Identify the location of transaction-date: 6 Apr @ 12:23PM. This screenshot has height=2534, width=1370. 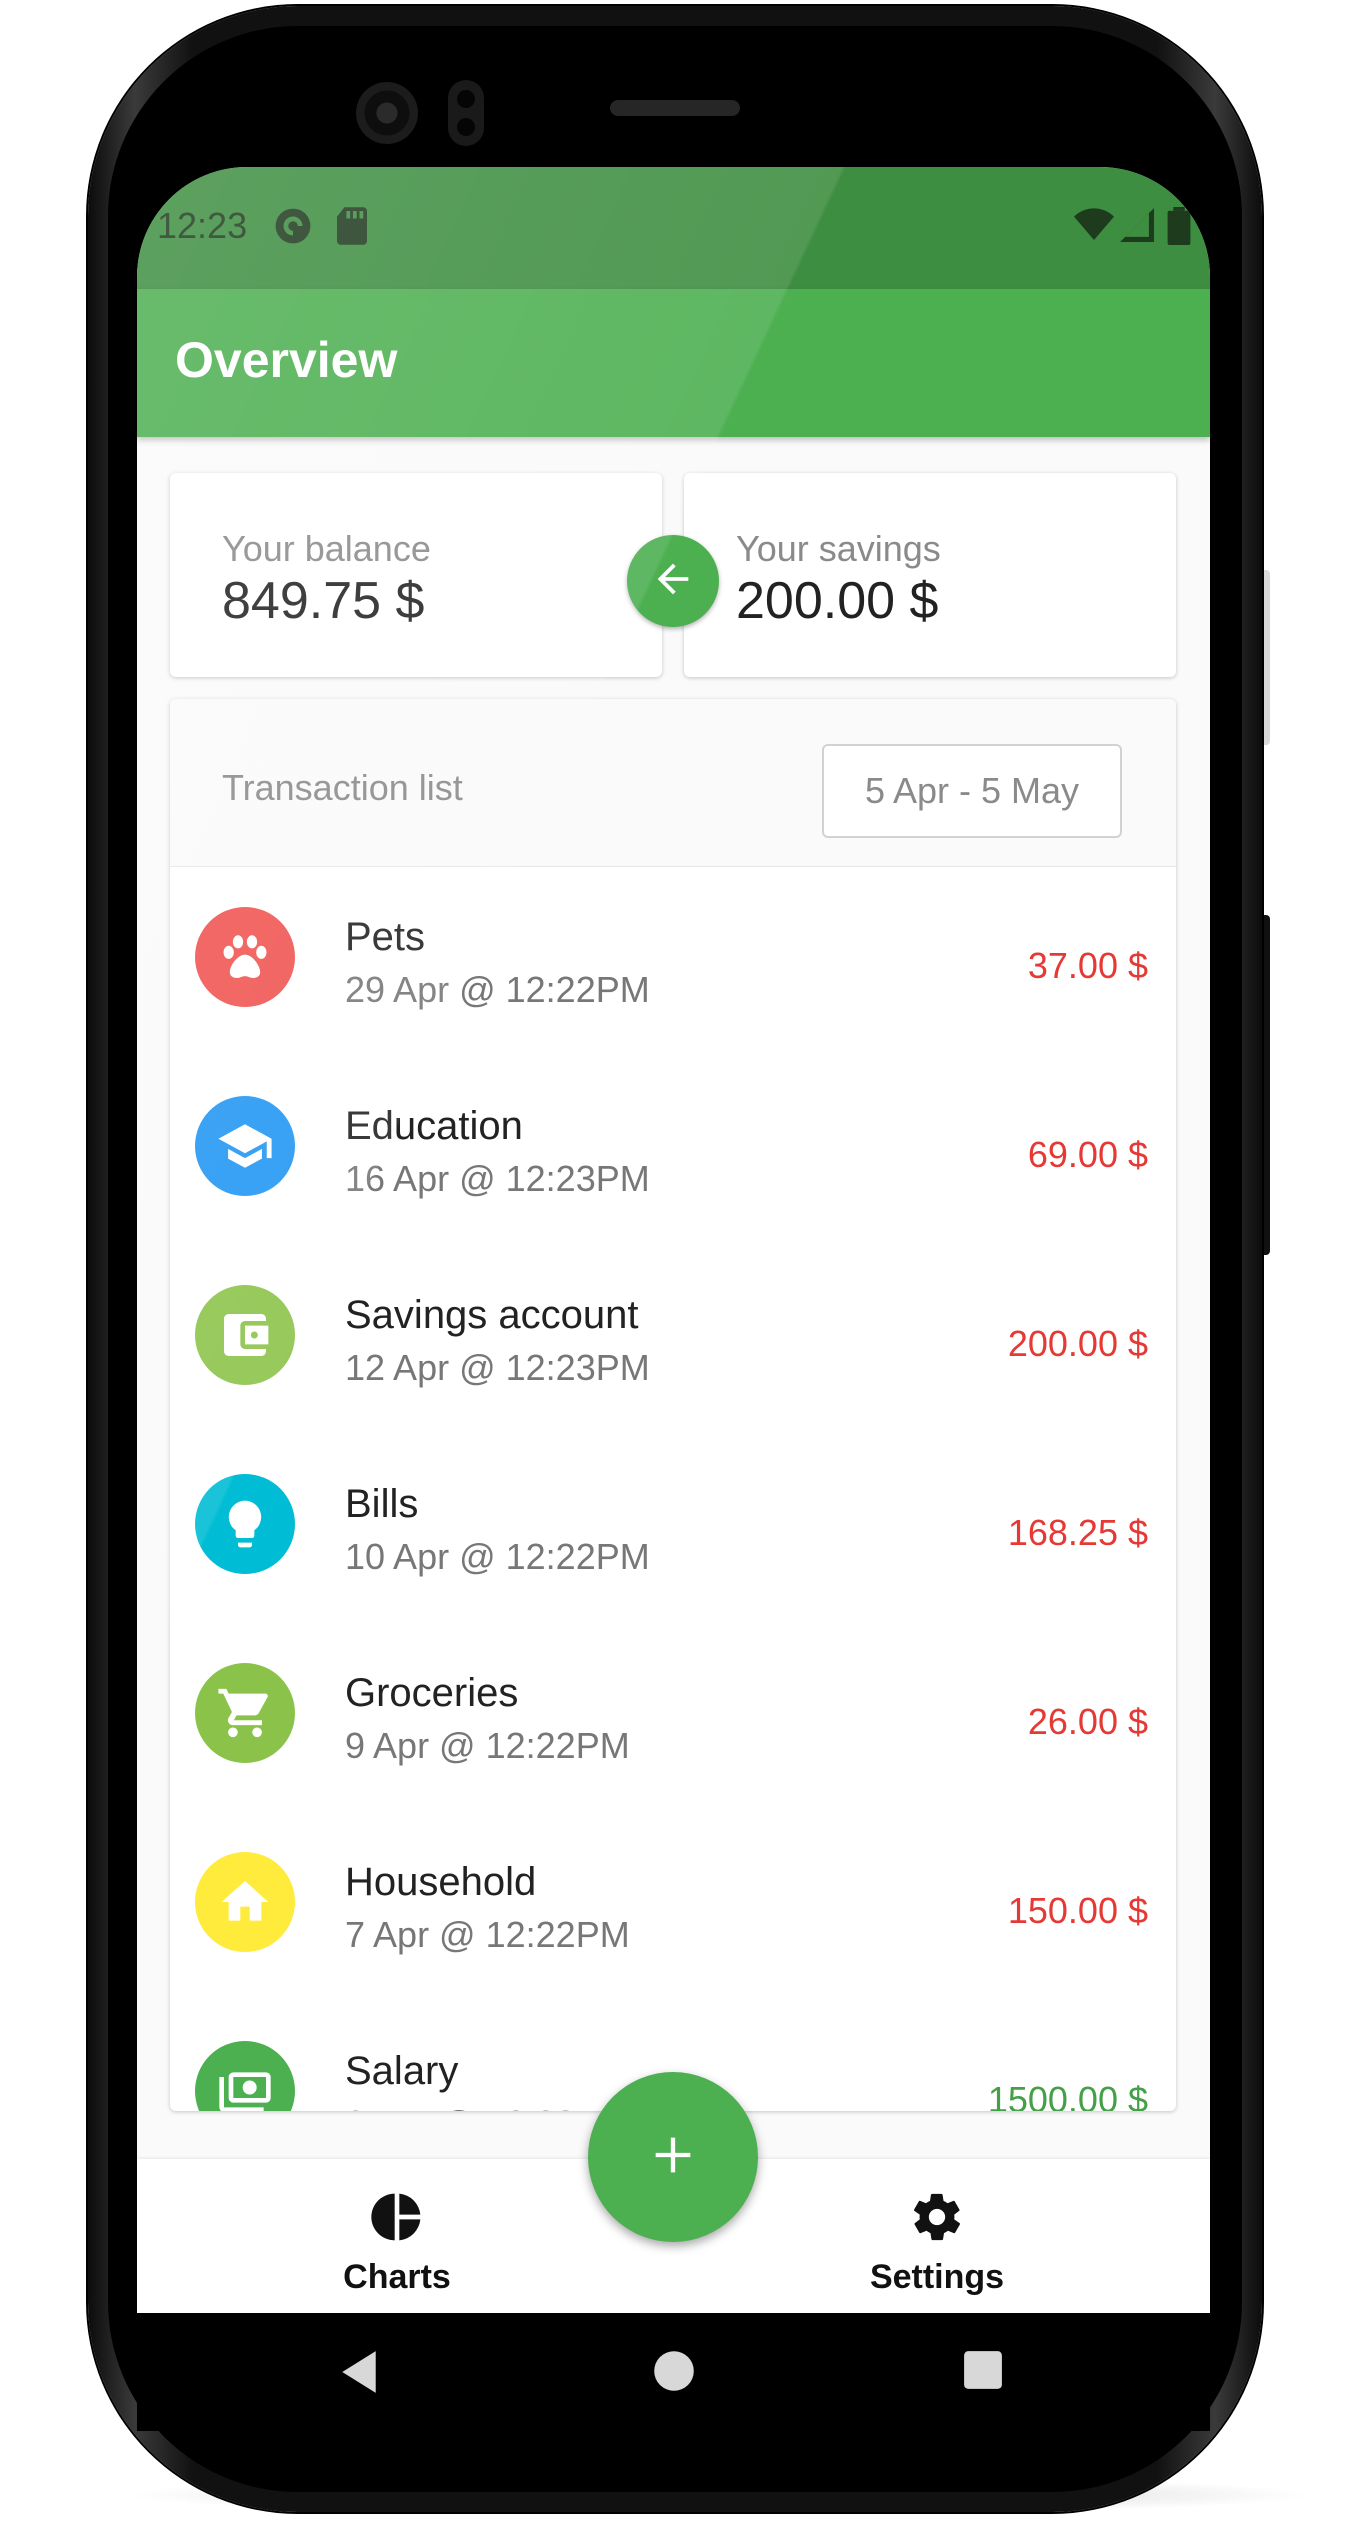
(487, 2107).